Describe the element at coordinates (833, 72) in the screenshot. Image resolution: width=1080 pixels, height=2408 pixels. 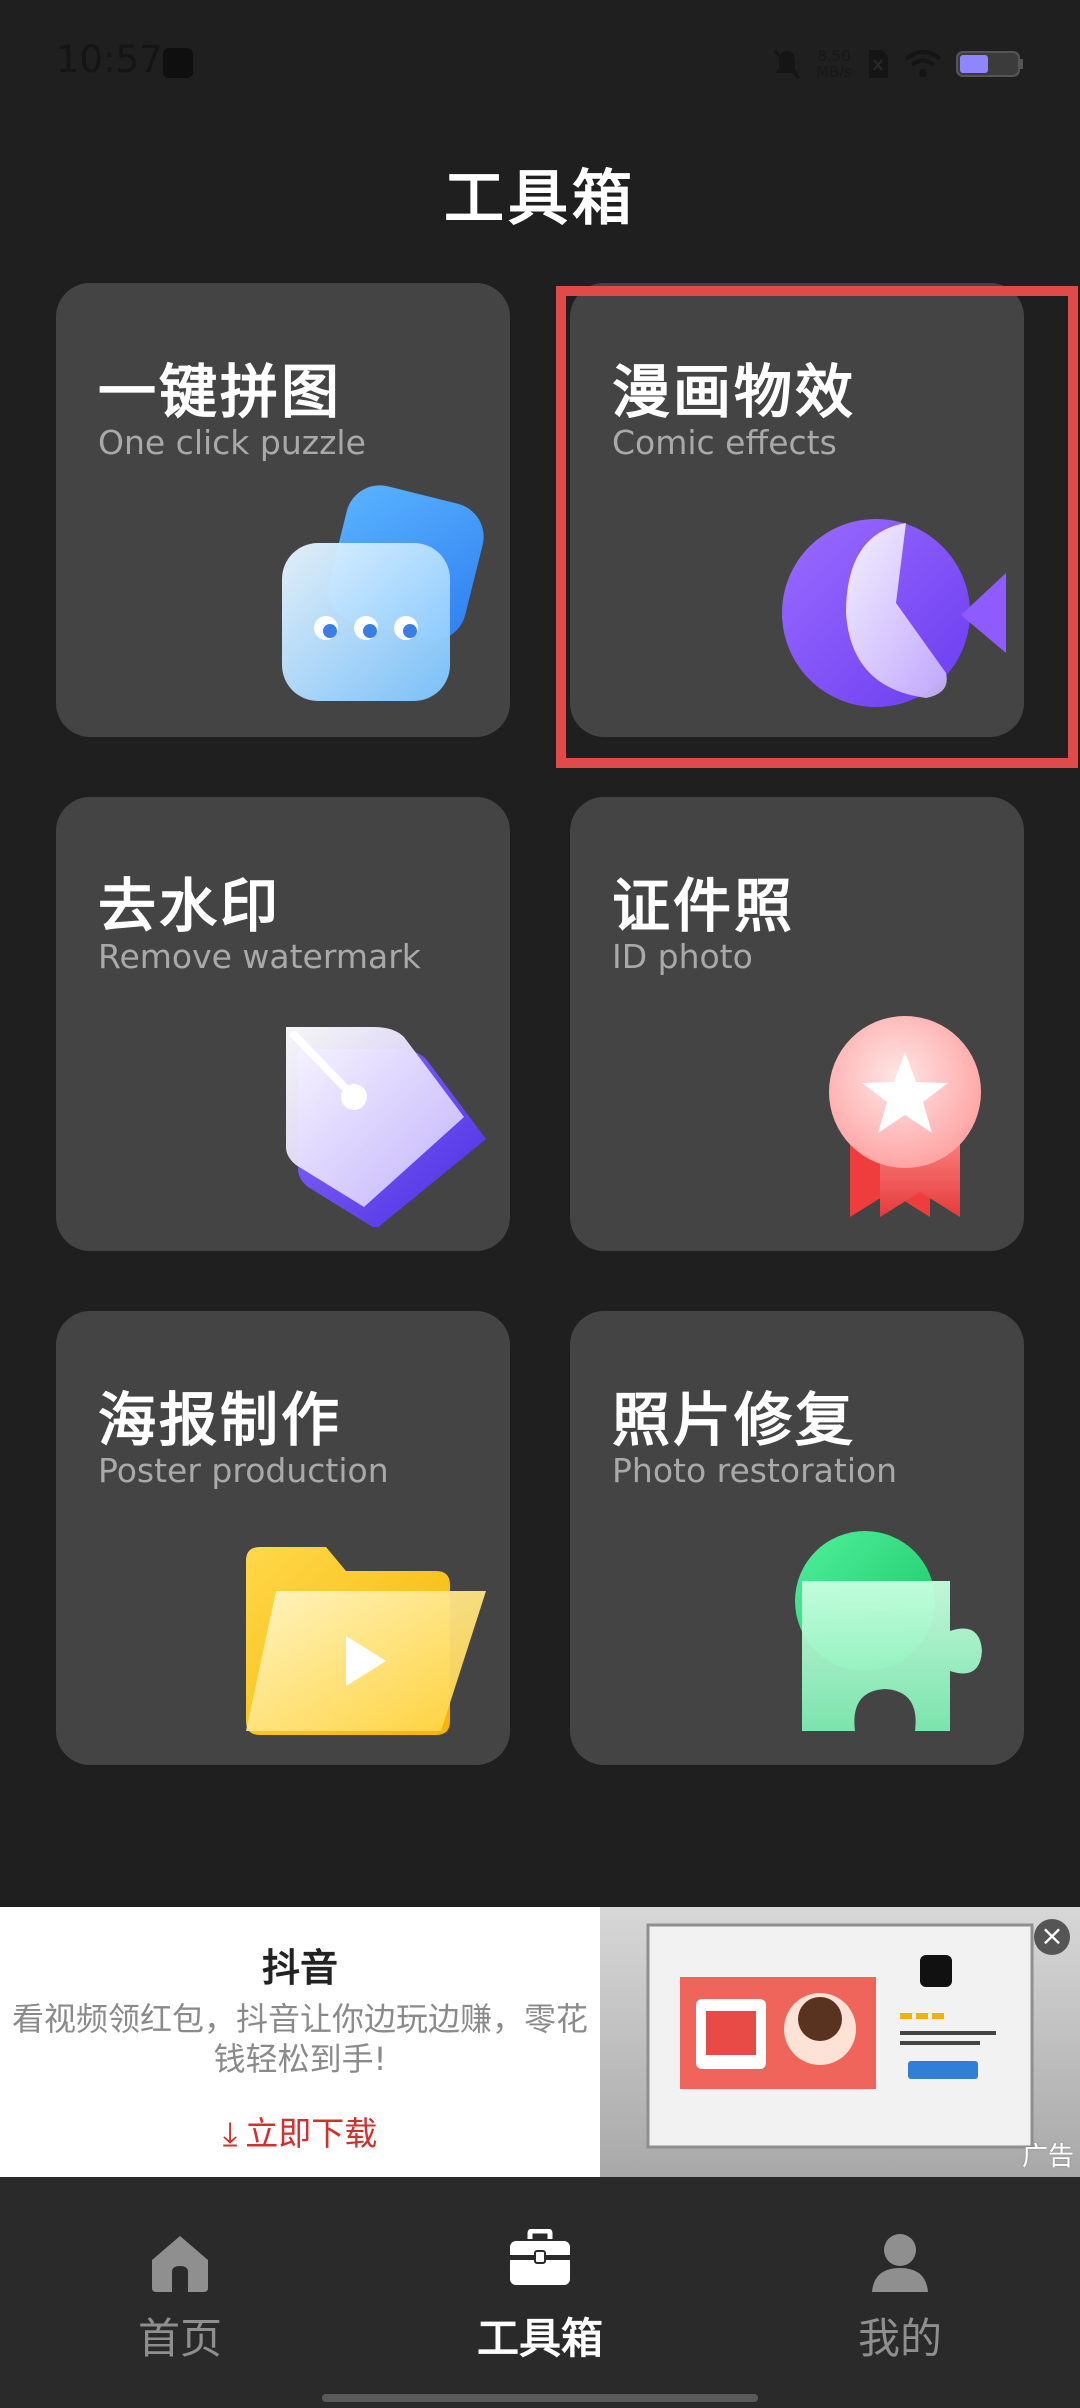
I see `network-speed-unit: MB/s` at that location.